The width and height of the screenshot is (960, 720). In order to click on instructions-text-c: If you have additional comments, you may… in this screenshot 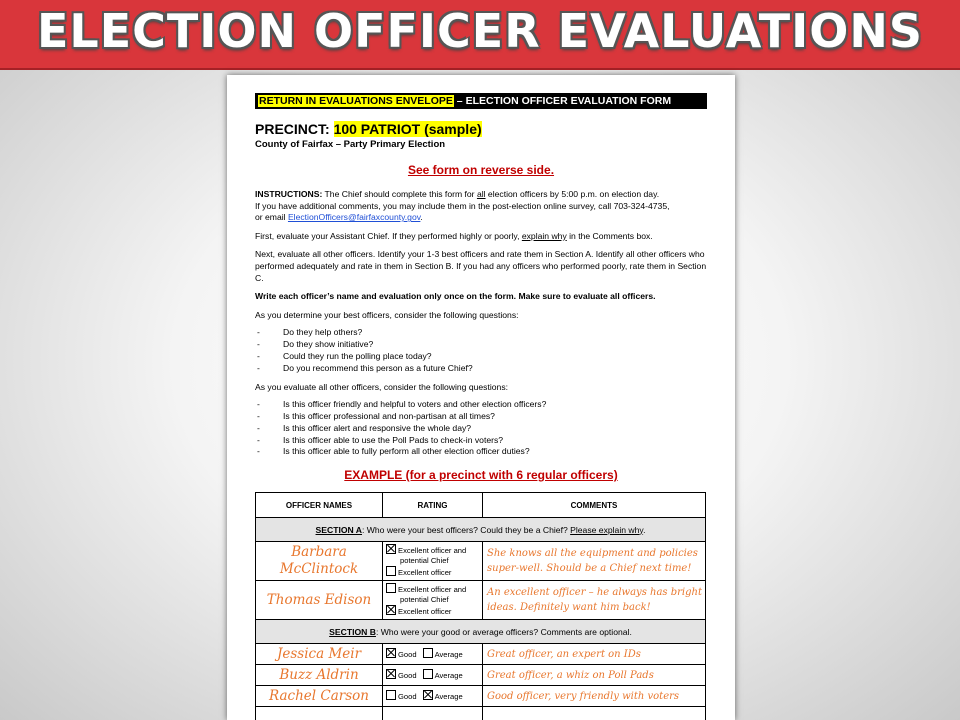, I will do `click(462, 205)`.